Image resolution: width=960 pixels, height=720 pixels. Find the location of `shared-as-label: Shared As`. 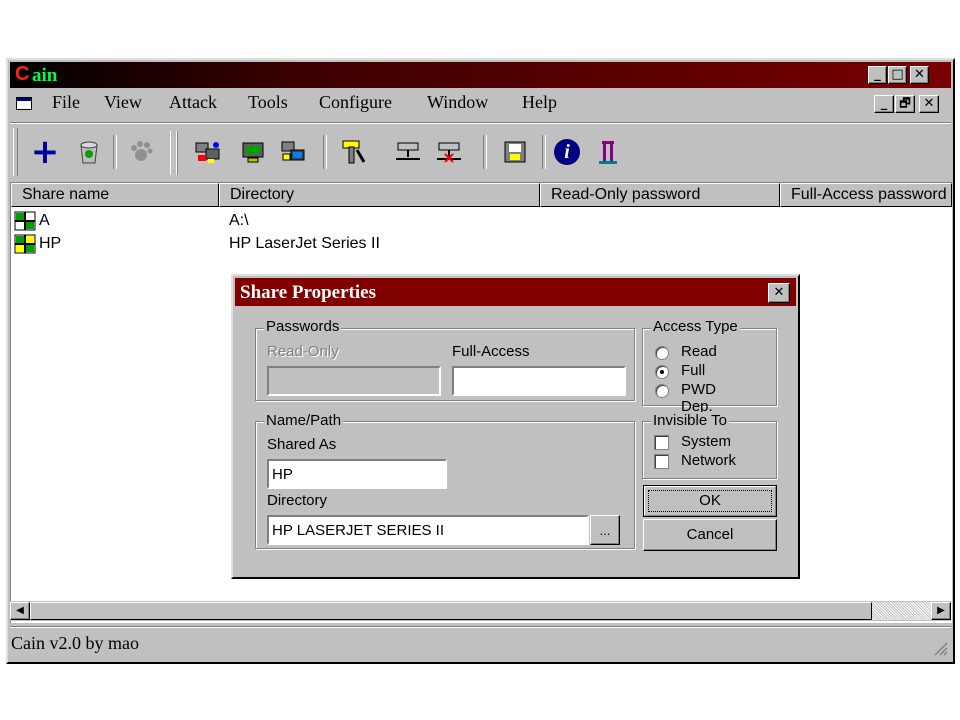

shared-as-label: Shared As is located at coordinates (302, 444).